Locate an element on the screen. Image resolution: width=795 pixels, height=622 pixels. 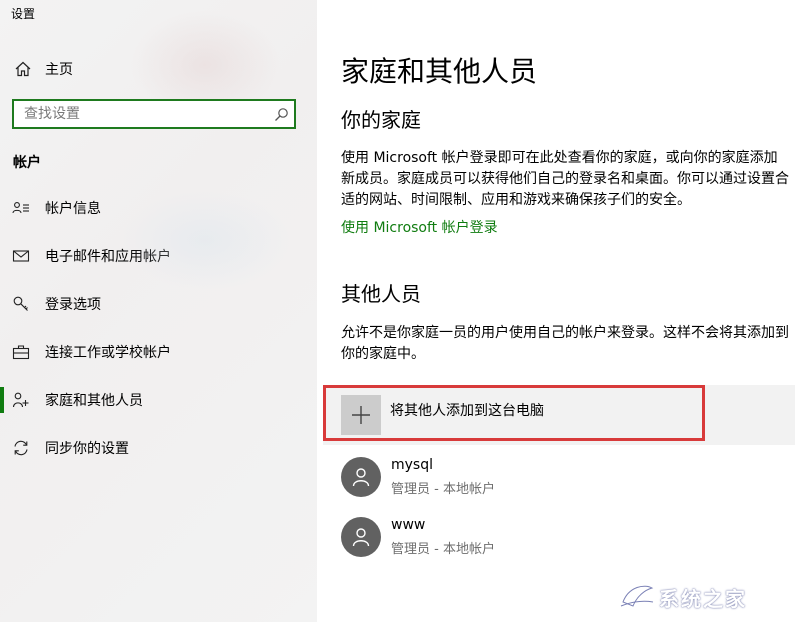
plus-icon is located at coordinates (361, 415).